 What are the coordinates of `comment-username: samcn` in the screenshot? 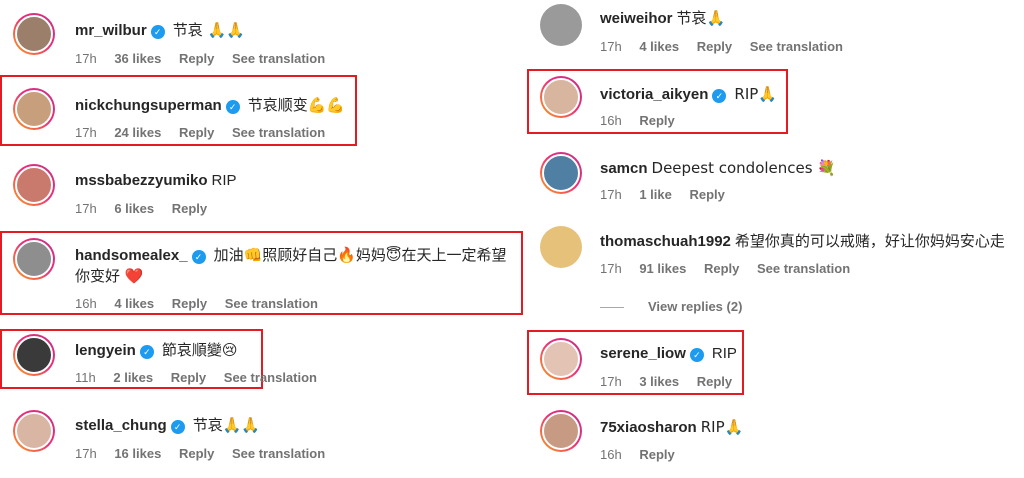 It's located at (624, 168).